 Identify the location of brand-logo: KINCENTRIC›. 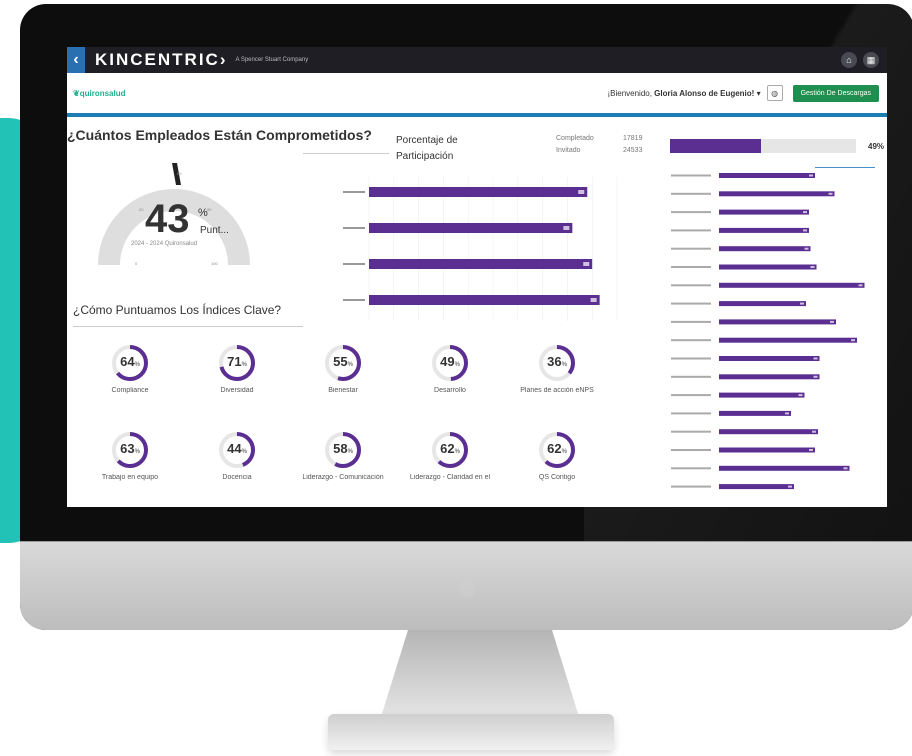
(161, 59).